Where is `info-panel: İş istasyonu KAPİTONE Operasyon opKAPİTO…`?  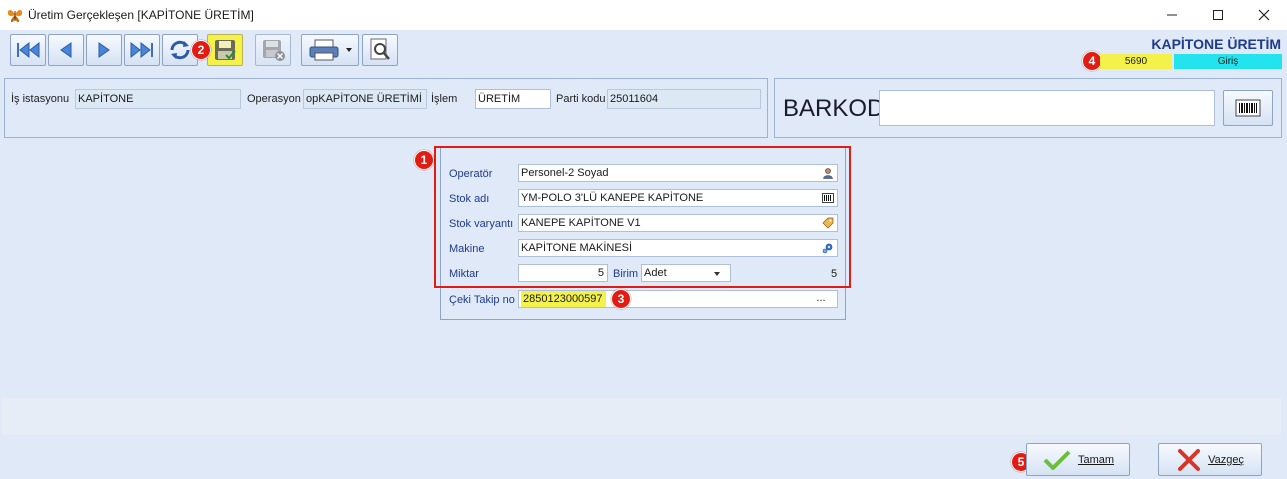 info-panel: İş istasyonu KAPİTONE Operasyon opKAPİTO… is located at coordinates (386, 108).